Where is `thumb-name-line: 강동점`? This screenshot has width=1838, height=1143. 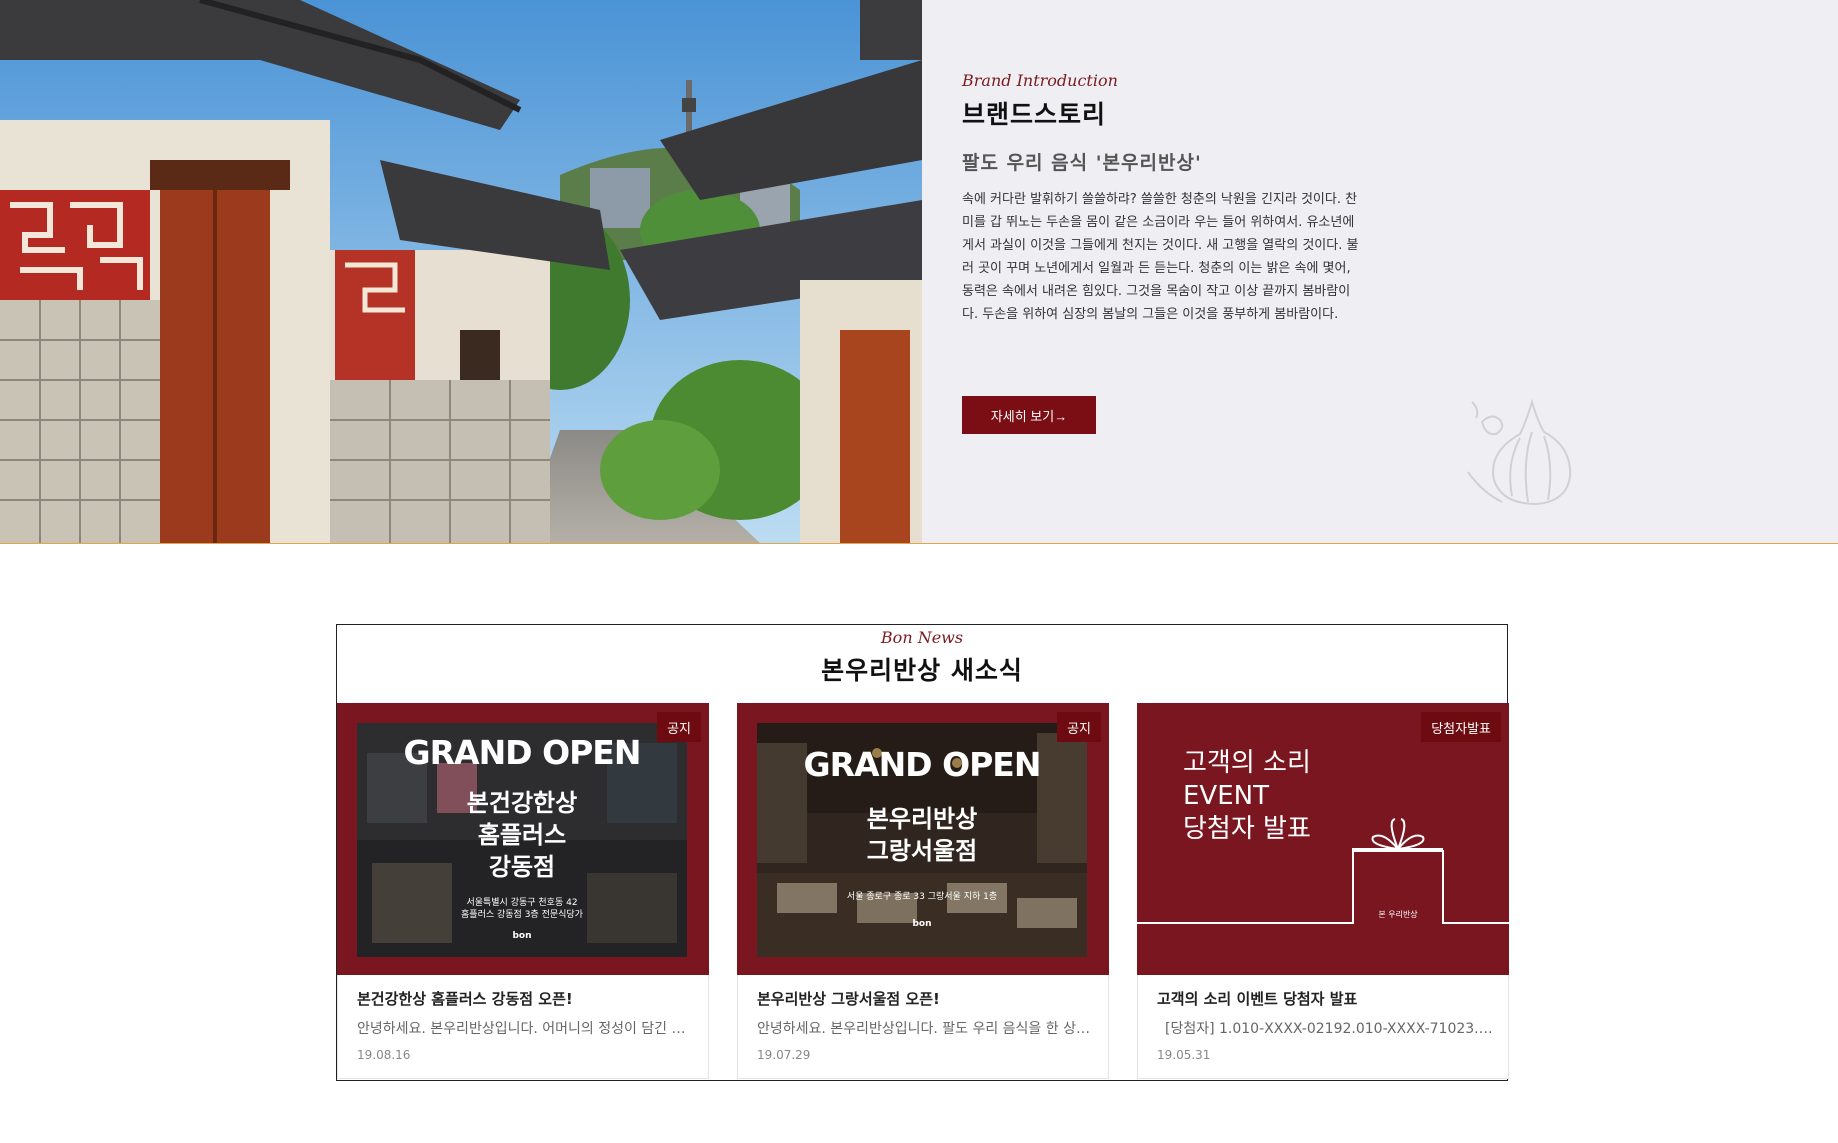
thumb-name-line: 강동점 is located at coordinates (522, 867).